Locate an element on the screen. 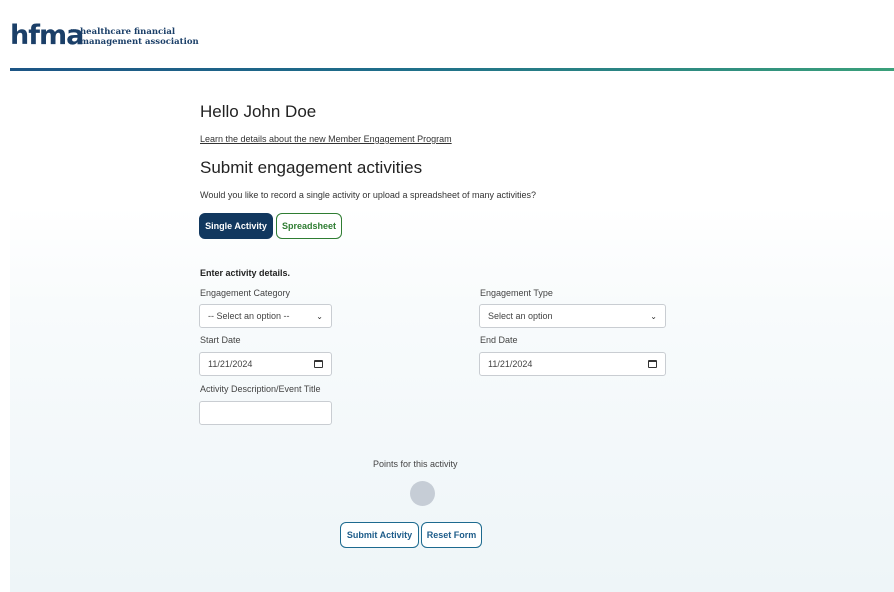 The image size is (894, 592). start-date-input: 11/21/2024 is located at coordinates (265, 364).